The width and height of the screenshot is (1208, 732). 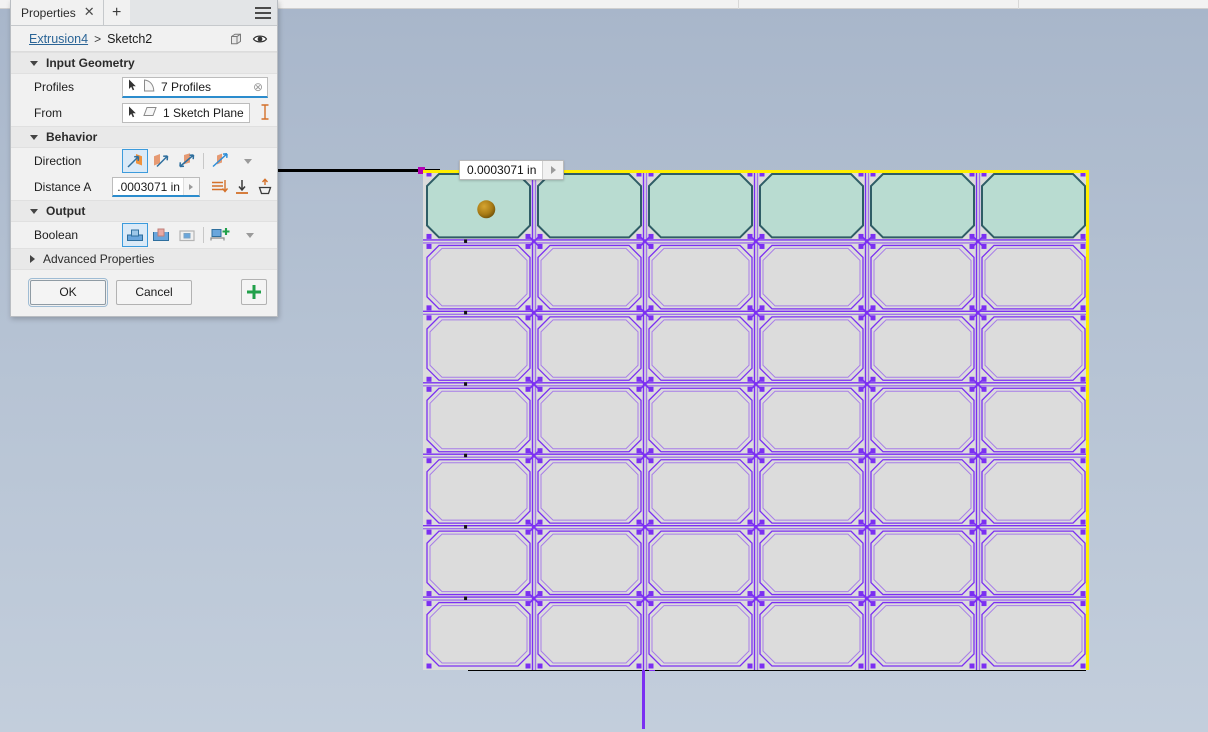 What do you see at coordinates (220, 161) in the screenshot?
I see `asymmetric-direction-icon` at bounding box center [220, 161].